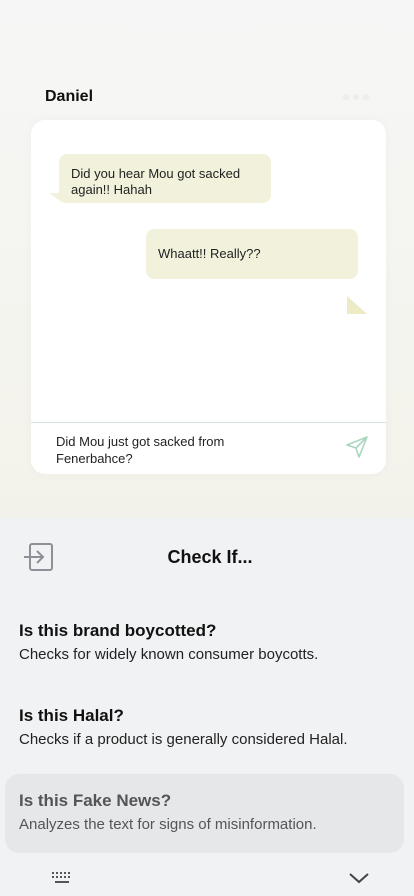 This screenshot has height=896, width=414. What do you see at coordinates (69, 96) in the screenshot?
I see `contact-name: Daniel` at bounding box center [69, 96].